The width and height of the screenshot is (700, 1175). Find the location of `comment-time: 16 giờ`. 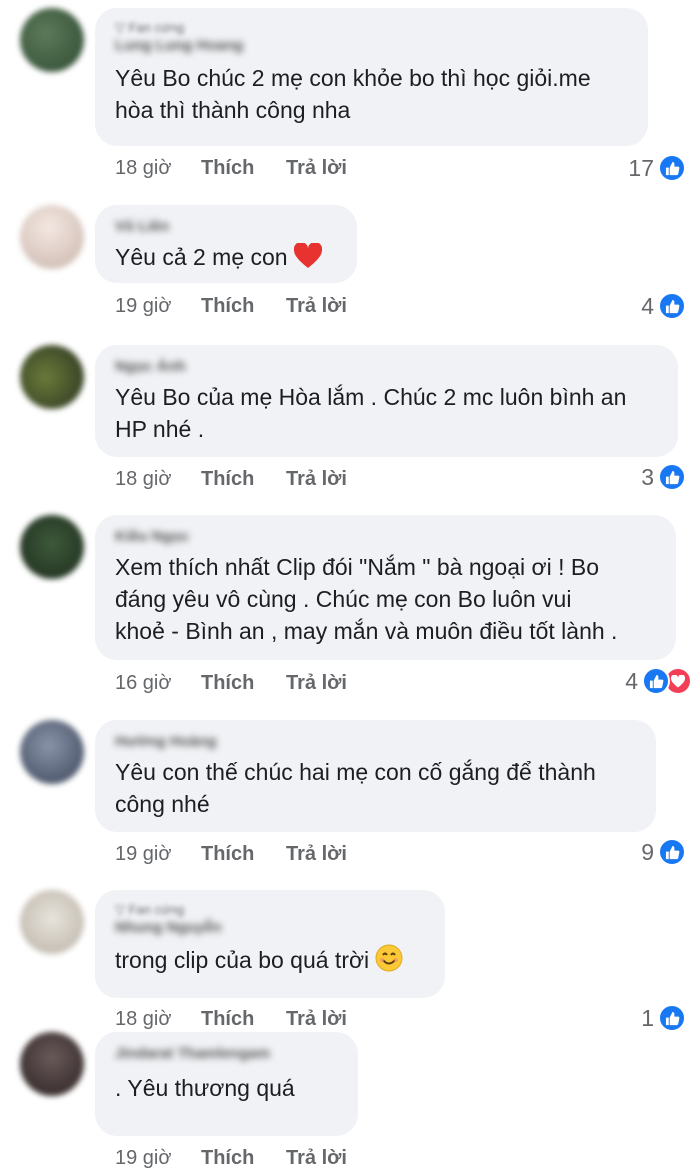

comment-time: 16 giờ is located at coordinates (143, 683).